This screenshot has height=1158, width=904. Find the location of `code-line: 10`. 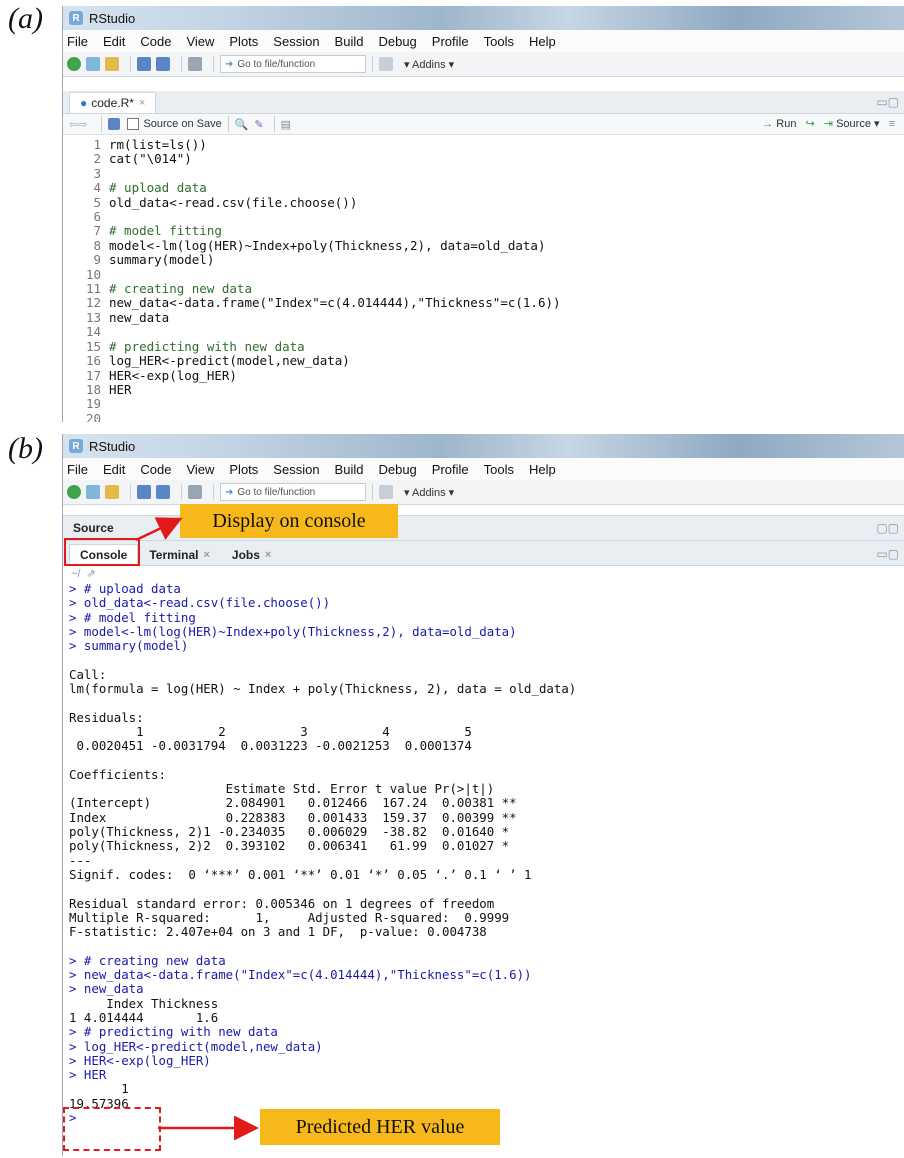

code-line: 10 is located at coordinates (483, 274).